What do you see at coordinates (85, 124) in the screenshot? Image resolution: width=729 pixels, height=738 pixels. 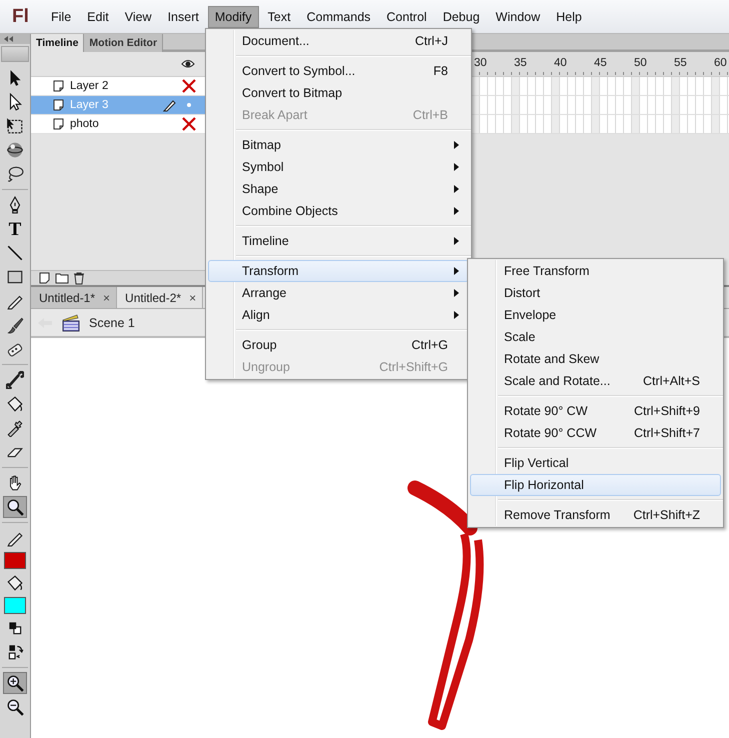 I see `layer-name: photo` at bounding box center [85, 124].